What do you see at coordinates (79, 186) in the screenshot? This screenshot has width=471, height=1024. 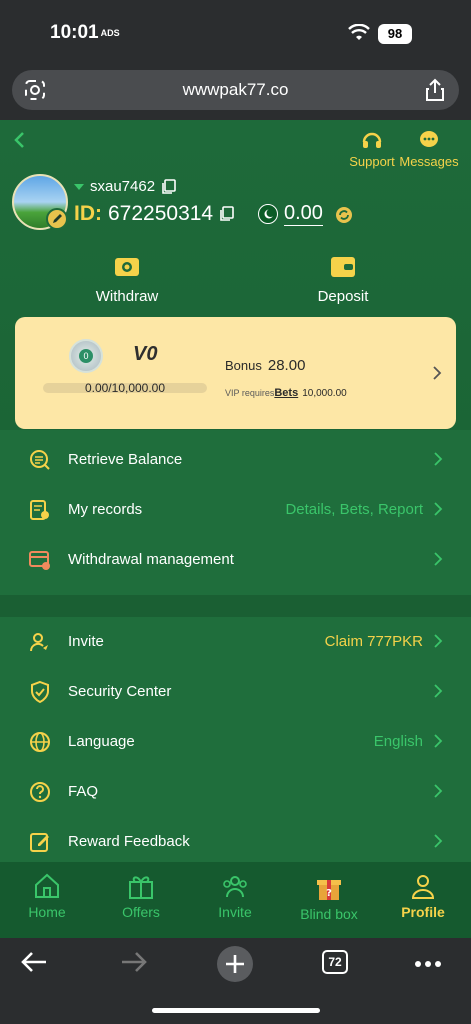 I see `dropdown-caret-icon` at bounding box center [79, 186].